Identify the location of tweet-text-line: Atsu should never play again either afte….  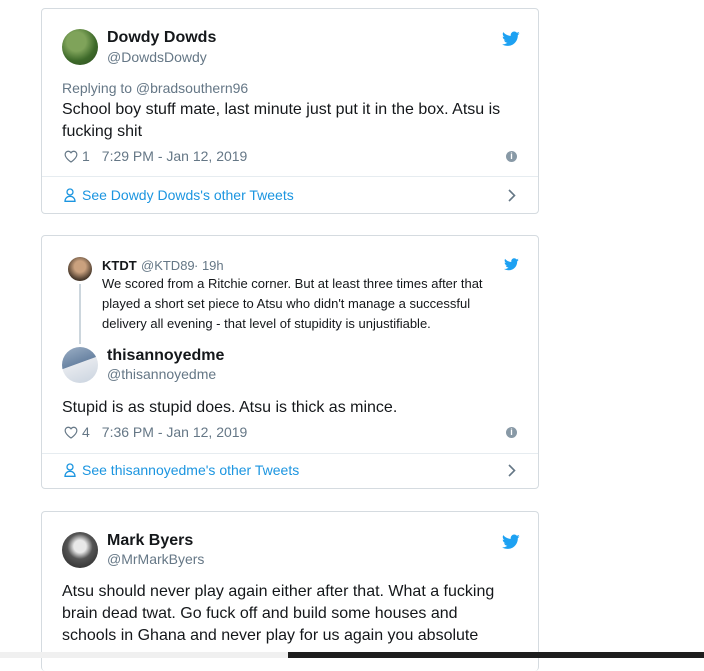
(278, 591).